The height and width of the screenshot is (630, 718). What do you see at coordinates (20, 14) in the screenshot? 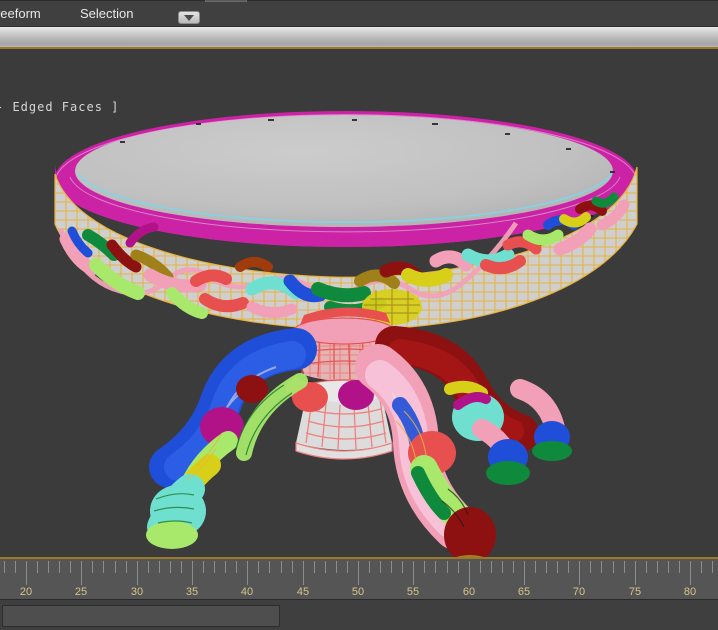
I see `menu-item-freeform: Freeform` at bounding box center [20, 14].